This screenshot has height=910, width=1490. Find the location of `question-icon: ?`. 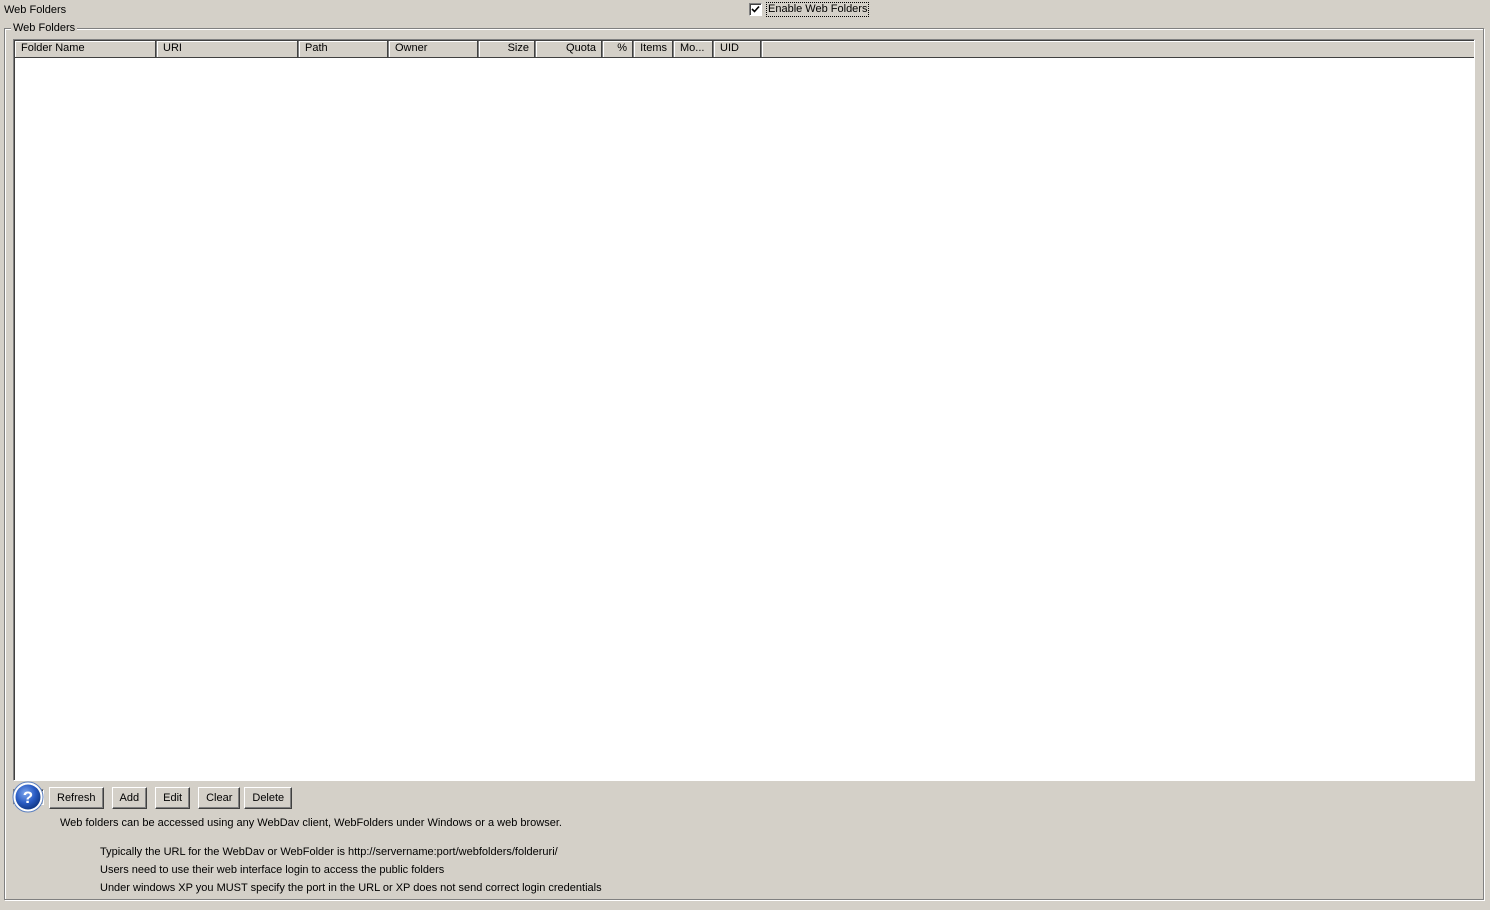

question-icon: ? is located at coordinates (28, 797).